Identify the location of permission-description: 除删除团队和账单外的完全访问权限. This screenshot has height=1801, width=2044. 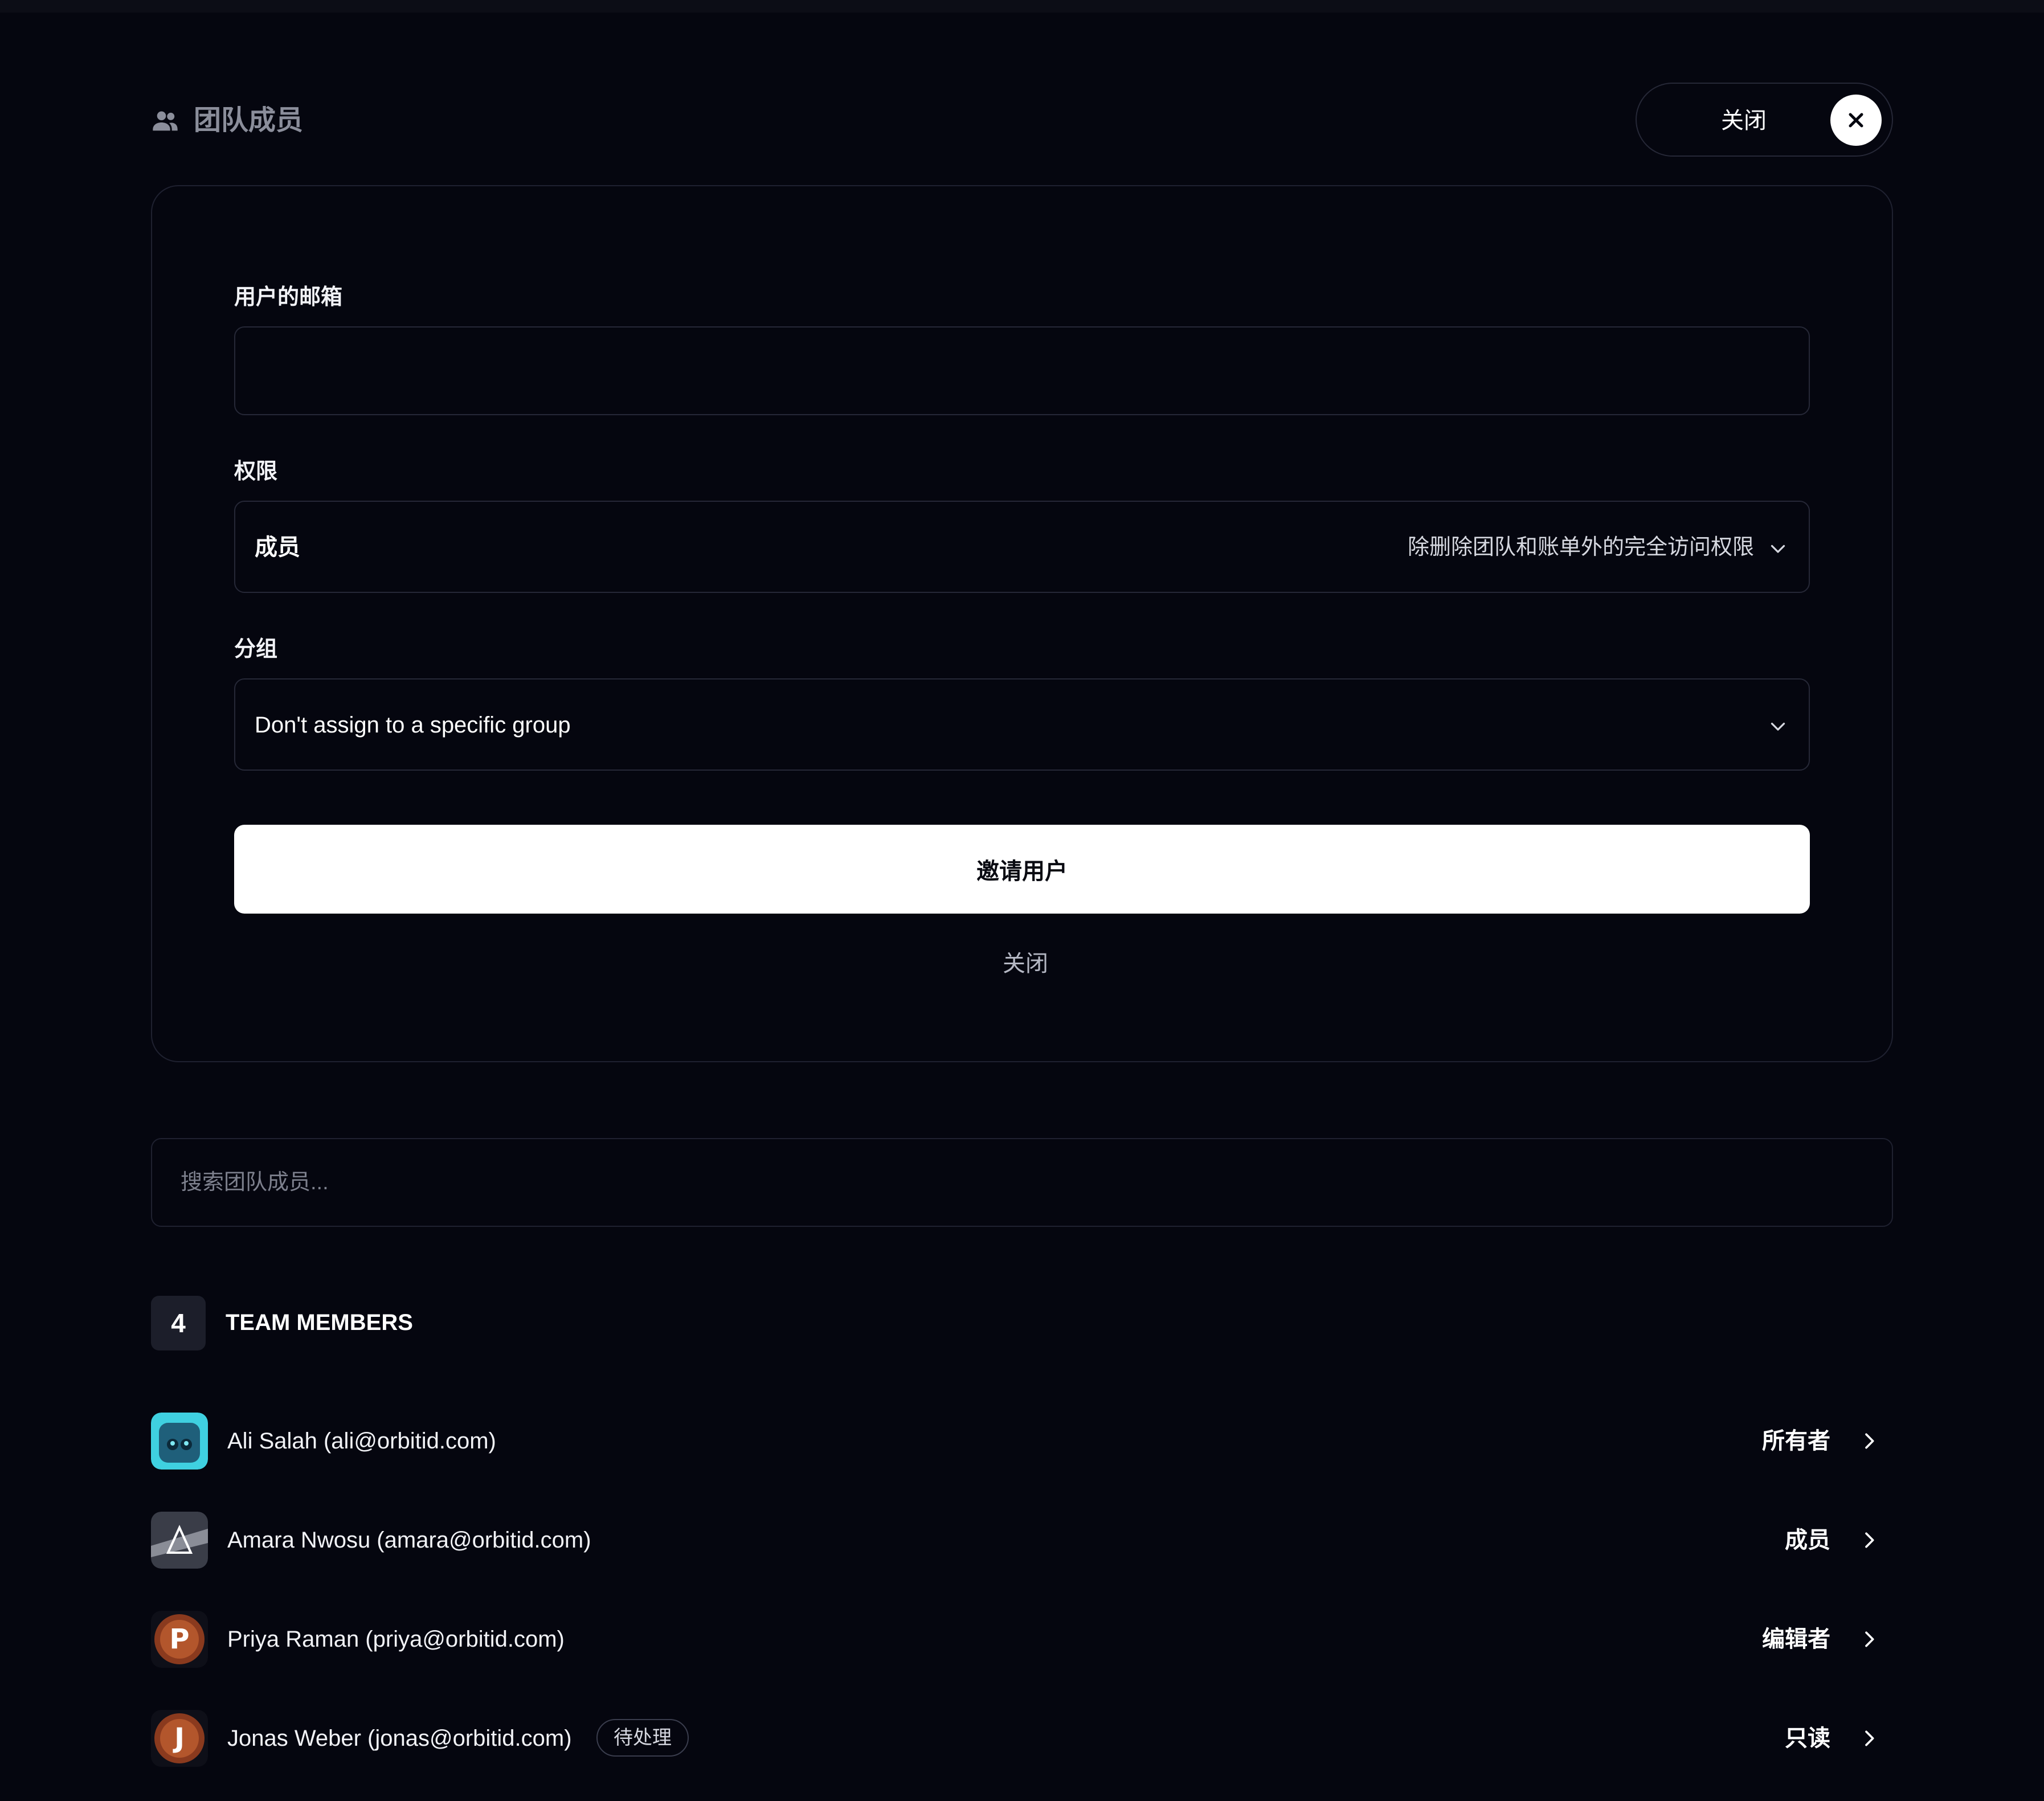
(1580, 547).